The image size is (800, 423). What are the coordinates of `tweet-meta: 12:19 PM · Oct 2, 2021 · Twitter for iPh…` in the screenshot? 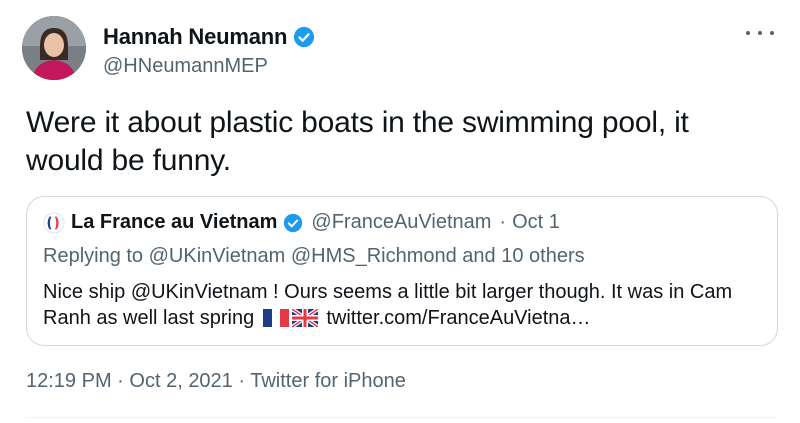 It's located at (216, 381).